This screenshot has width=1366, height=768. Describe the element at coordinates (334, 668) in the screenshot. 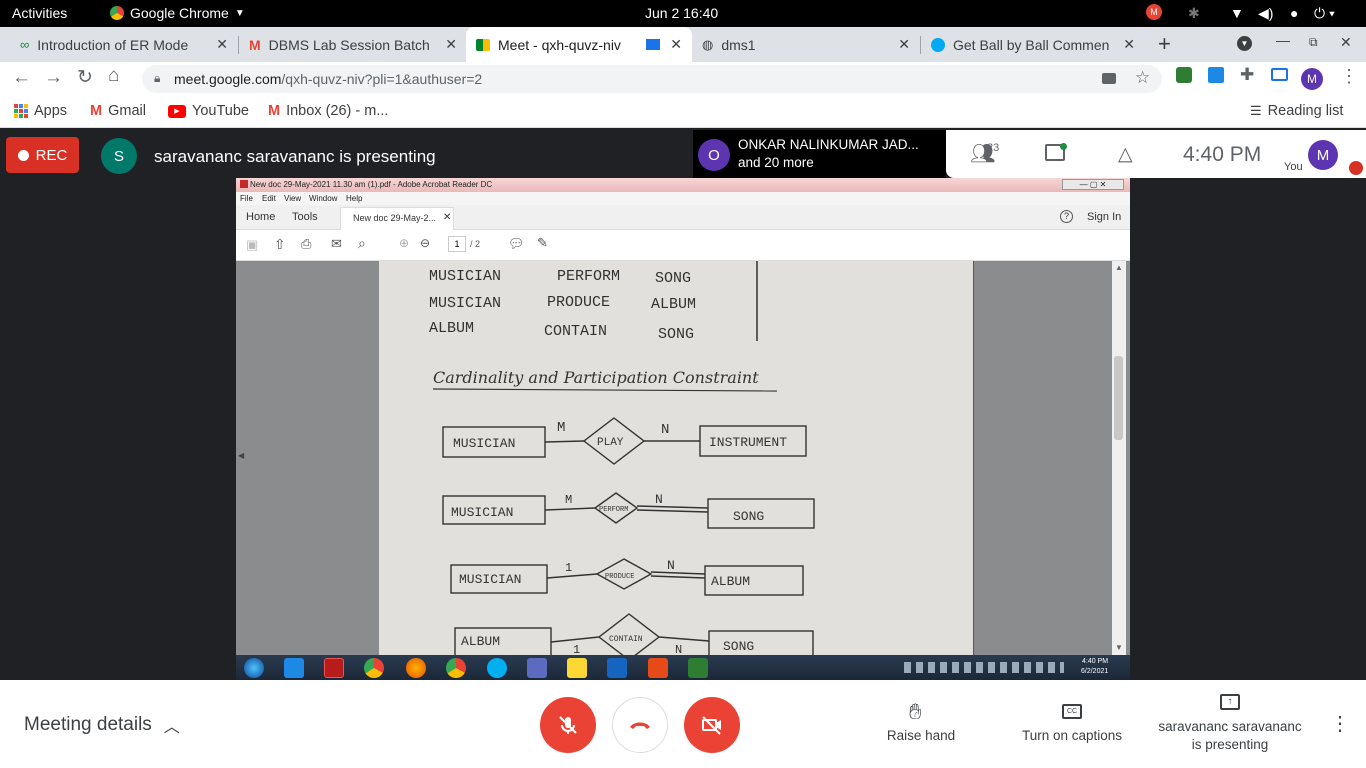

I see `acrobat-taskbar-icon` at that location.